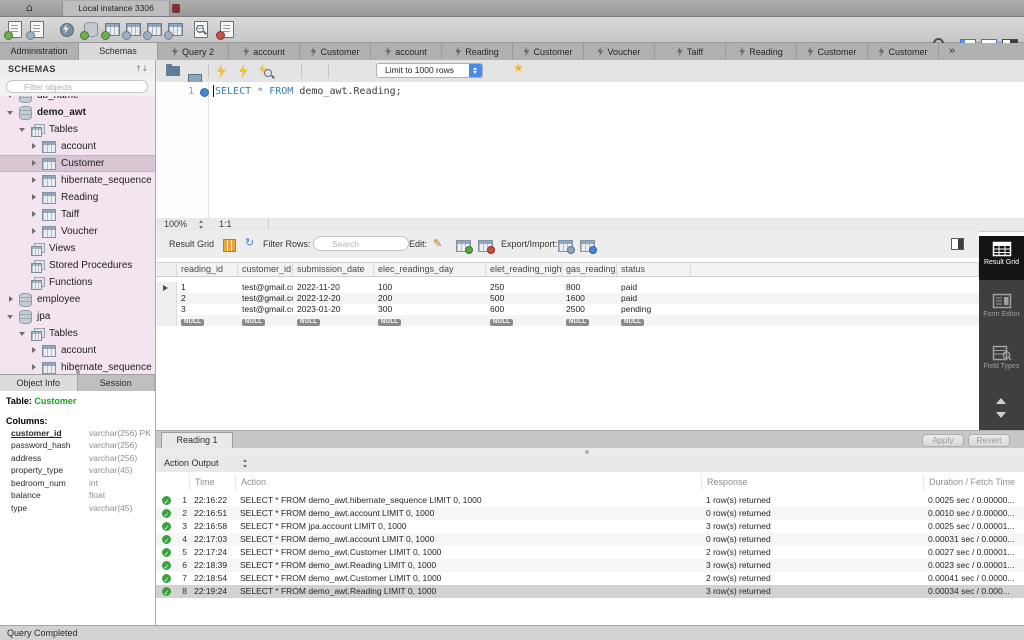 The width and height of the screenshot is (1024, 640). Describe the element at coordinates (39, 51) in the screenshot. I see `tab-administration: Administration` at that location.